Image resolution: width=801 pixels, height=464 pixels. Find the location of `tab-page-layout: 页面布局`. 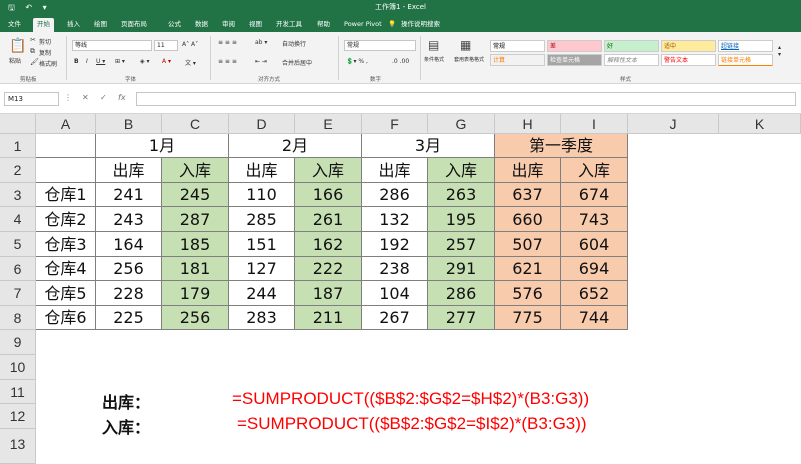

tab-page-layout: 页面布局 is located at coordinates (134, 25).